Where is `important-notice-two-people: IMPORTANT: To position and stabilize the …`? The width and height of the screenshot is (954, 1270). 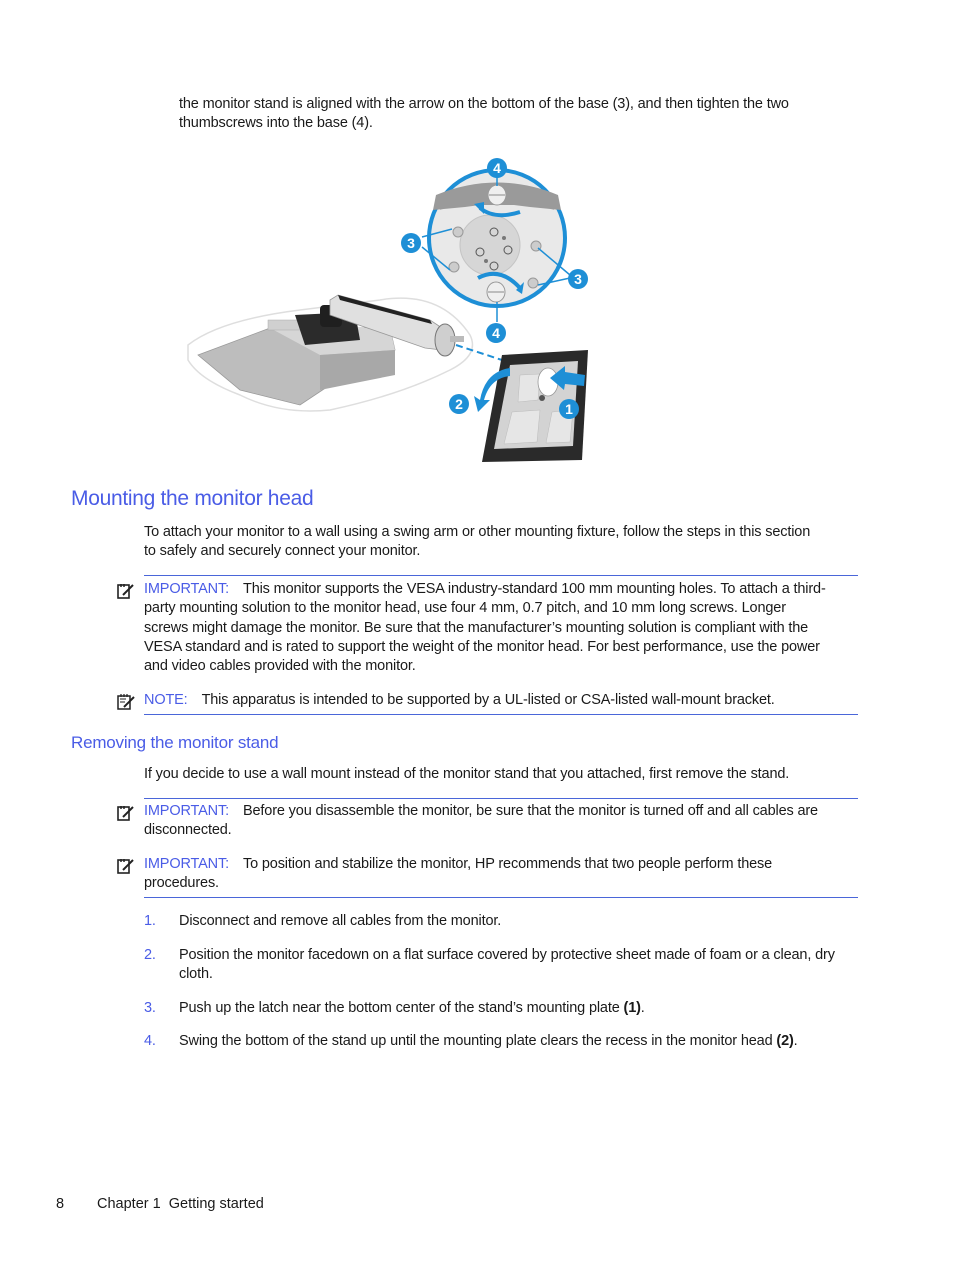
important-notice-two-people: IMPORTANT: To position and stabilize the … is located at coordinates (487, 875).